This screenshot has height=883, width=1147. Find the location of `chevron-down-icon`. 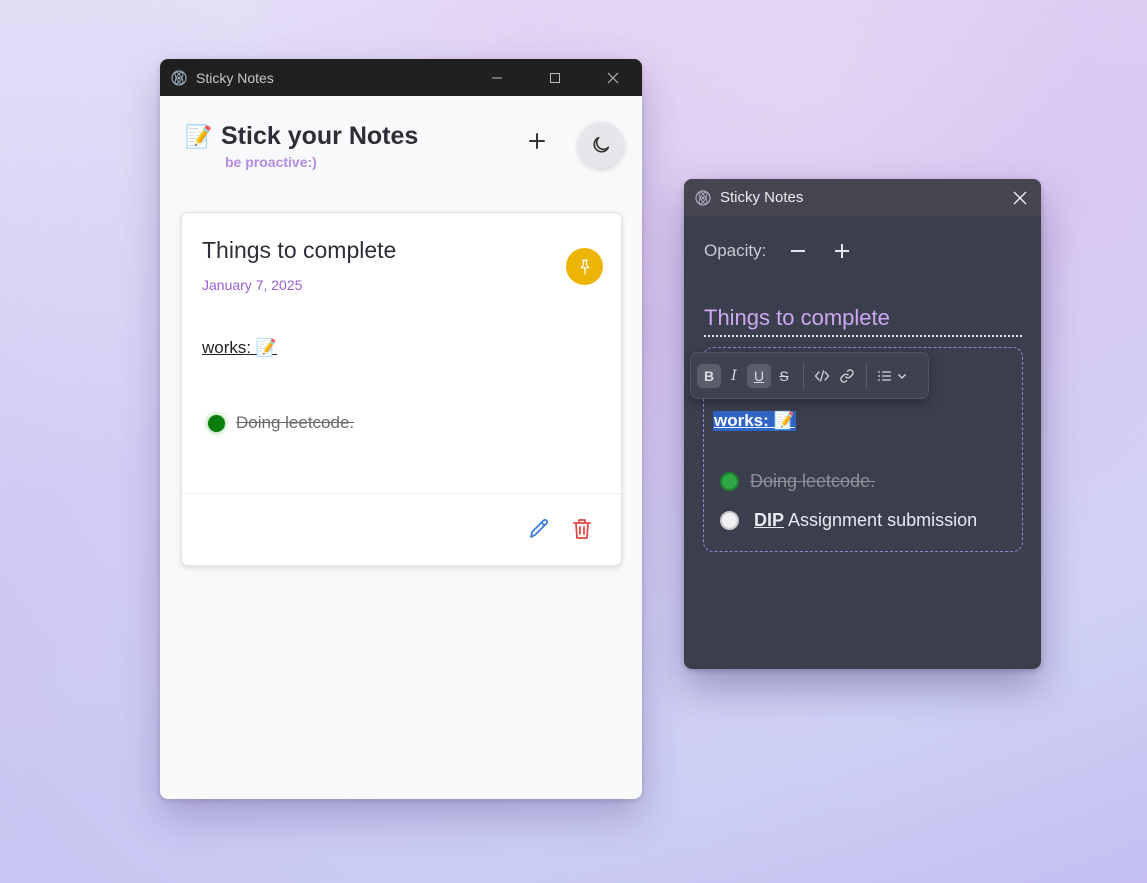

chevron-down-icon is located at coordinates (901, 376).